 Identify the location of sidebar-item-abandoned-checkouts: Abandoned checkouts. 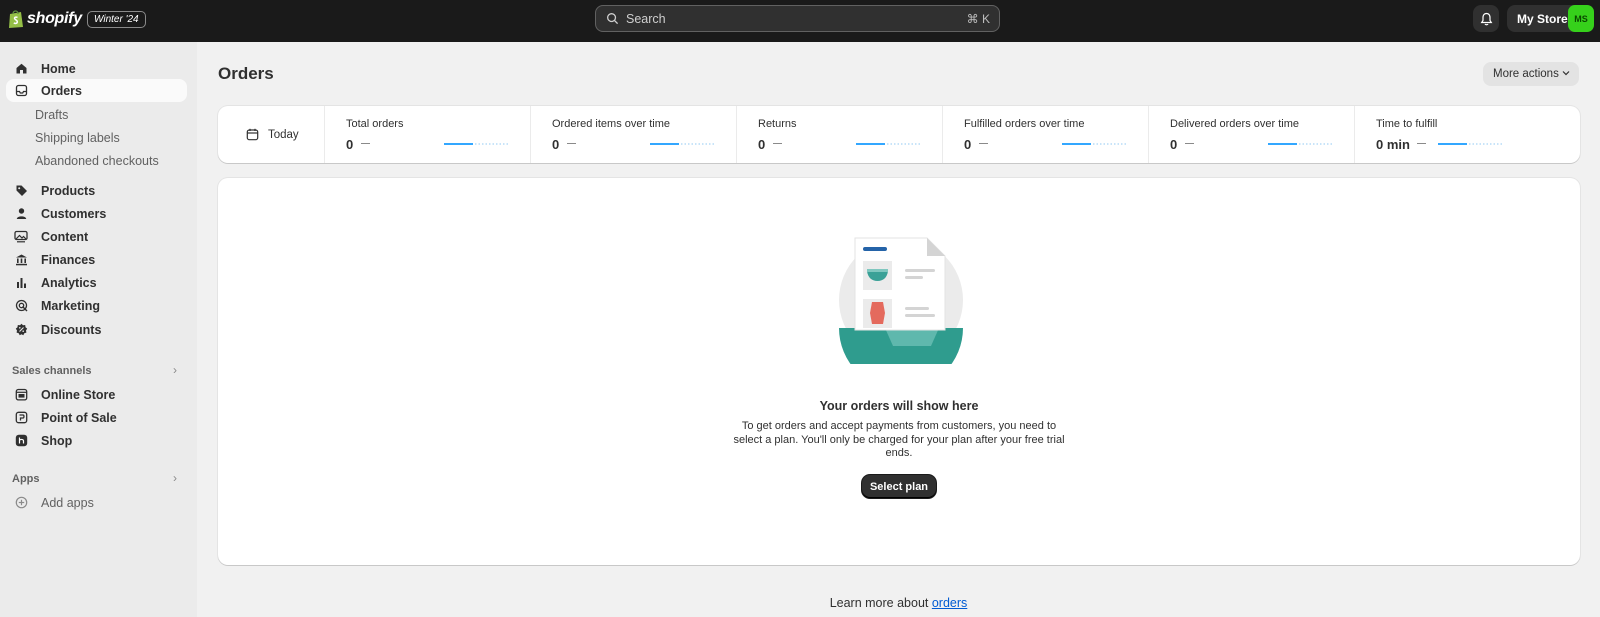
(96, 160).